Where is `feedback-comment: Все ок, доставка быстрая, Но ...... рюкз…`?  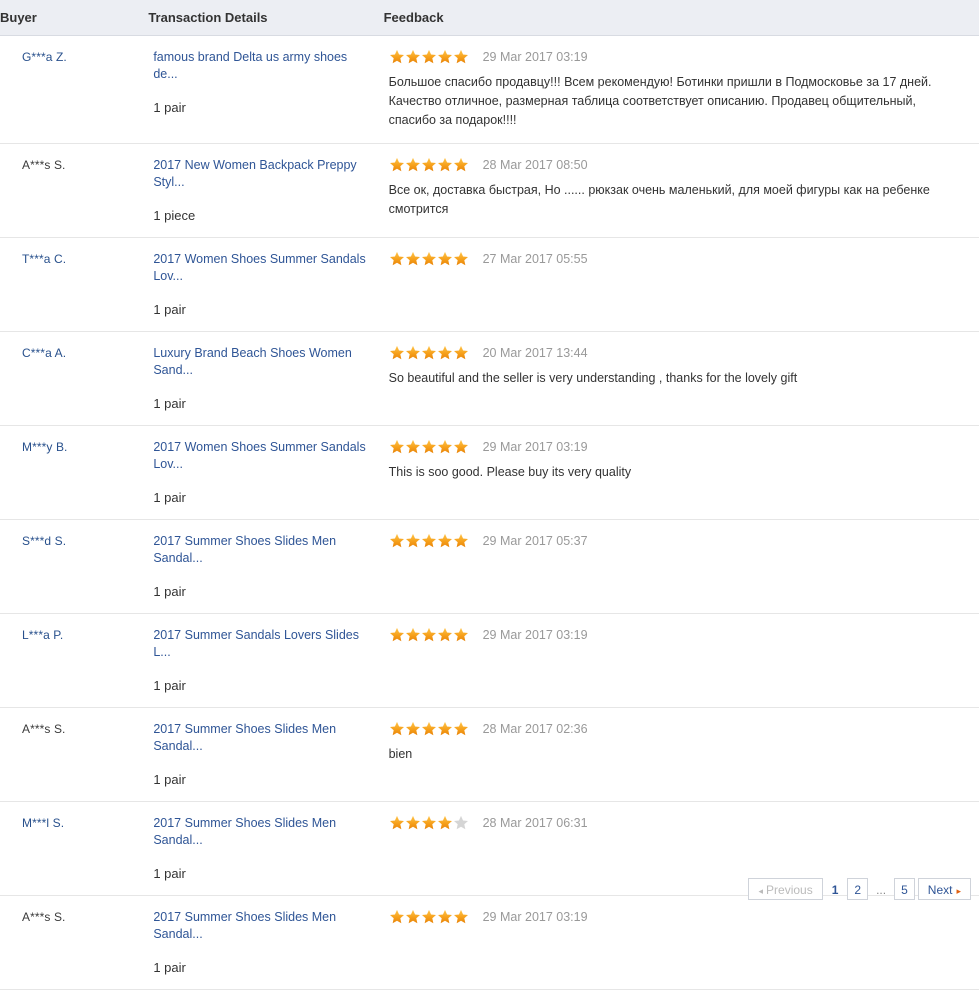
feedback-comment: Все ок, доставка быстрая, Но ...... рюкз… is located at coordinates (659, 199).